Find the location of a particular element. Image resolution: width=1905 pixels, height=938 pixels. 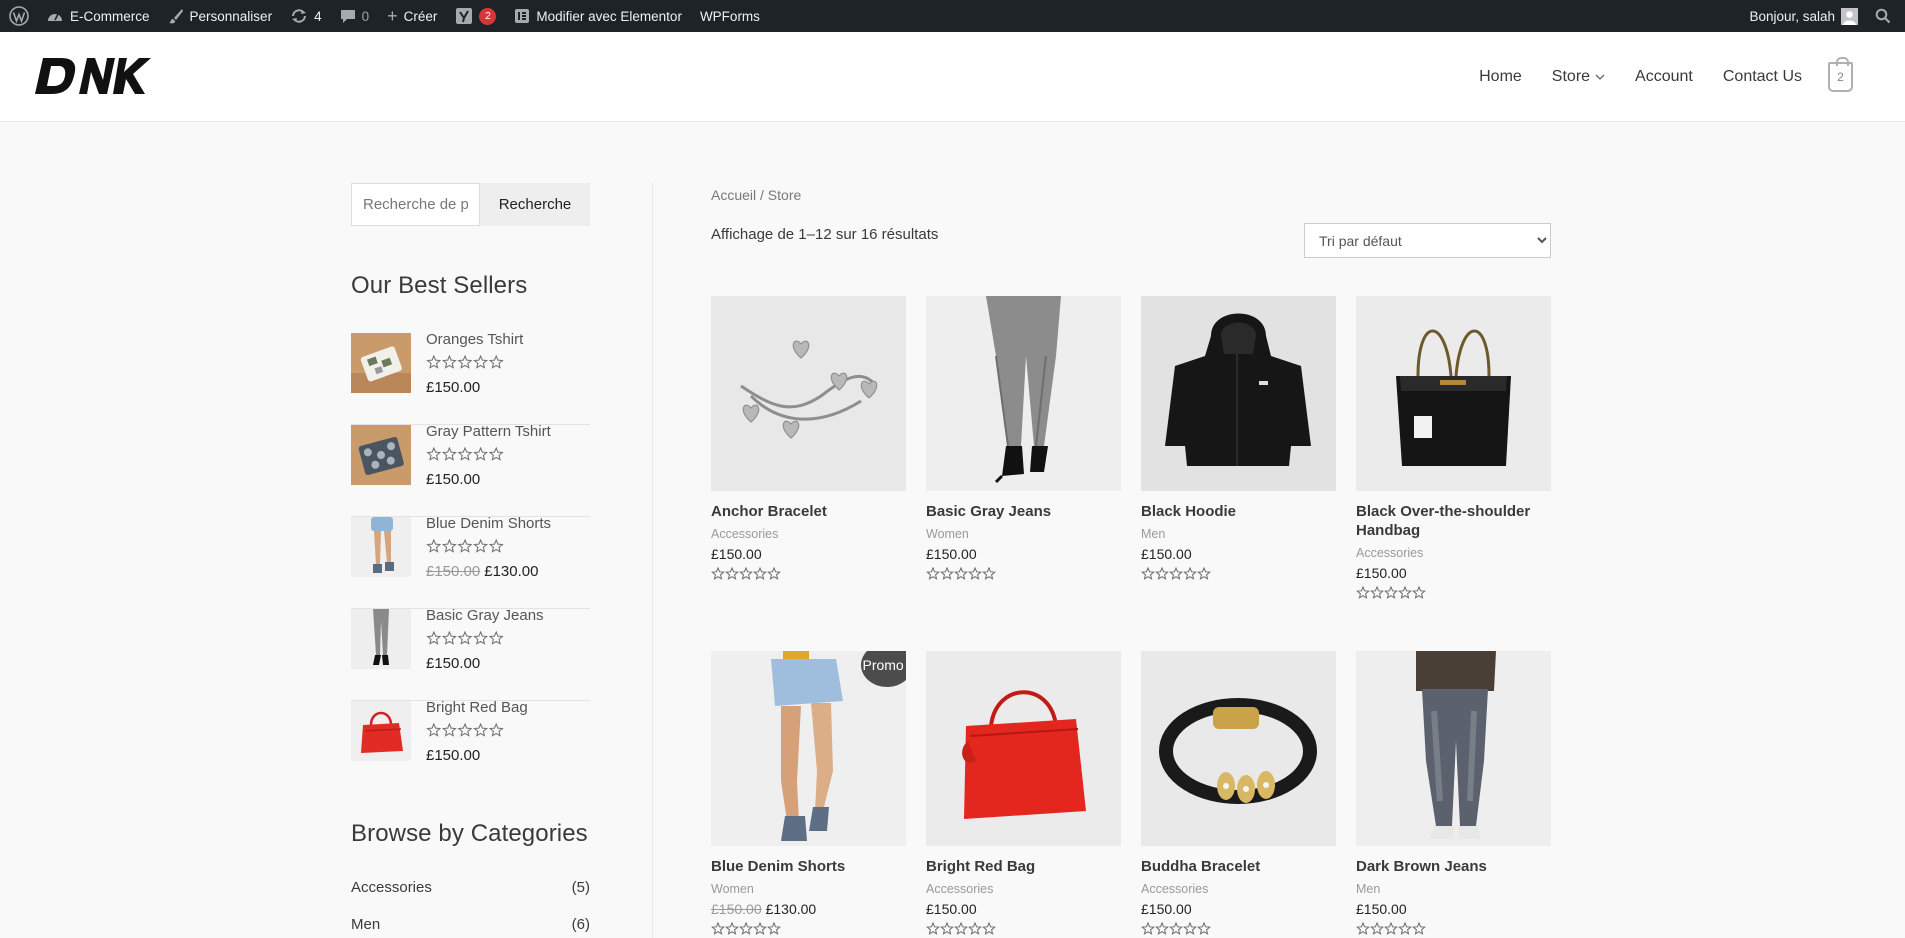

product-title: Bright Red Bag is located at coordinates (1023, 866).